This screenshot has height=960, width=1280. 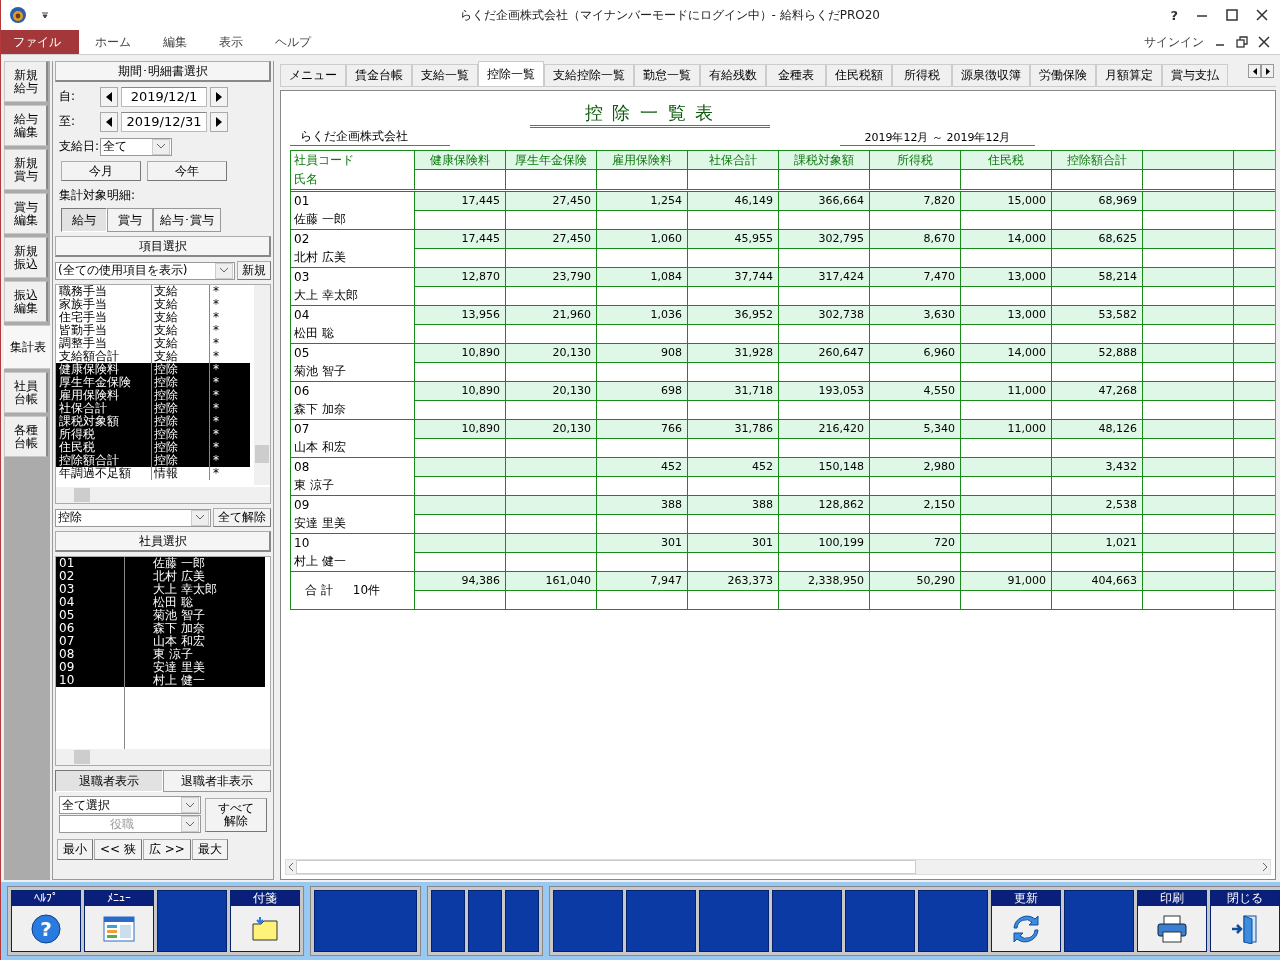 What do you see at coordinates (26, 257) in the screenshot?
I see `side-tab: 新規振込` at bounding box center [26, 257].